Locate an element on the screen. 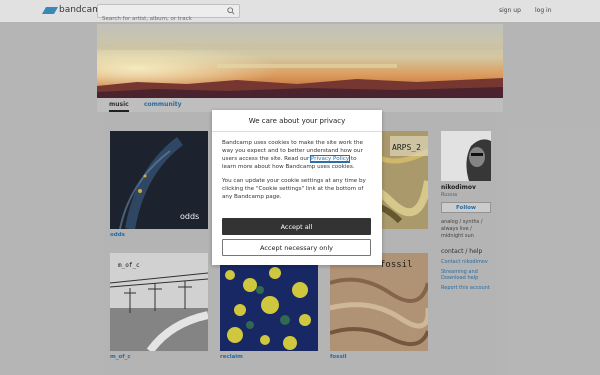 The width and height of the screenshot is (600, 375). dialog-title: We care about your privacy is located at coordinates (297, 121).